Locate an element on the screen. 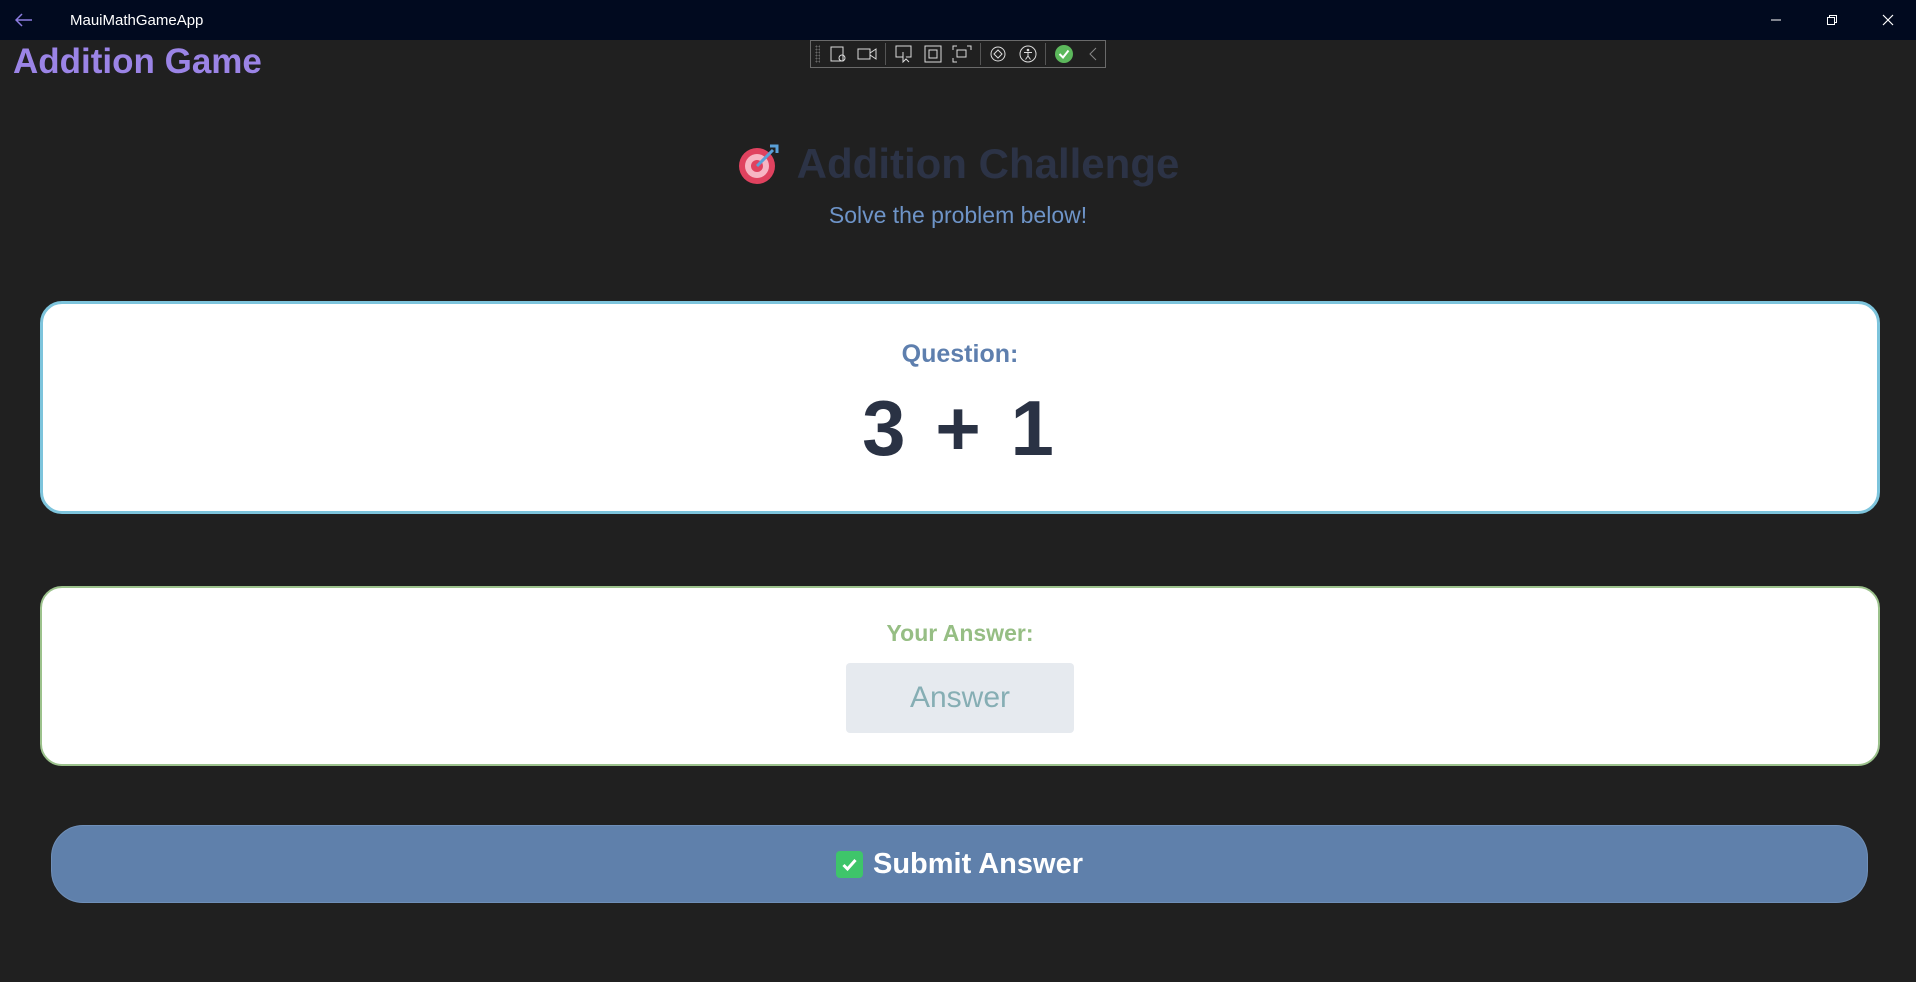 Image resolution: width=1916 pixels, height=982 pixels. minimize-icon is located at coordinates (1776, 20).